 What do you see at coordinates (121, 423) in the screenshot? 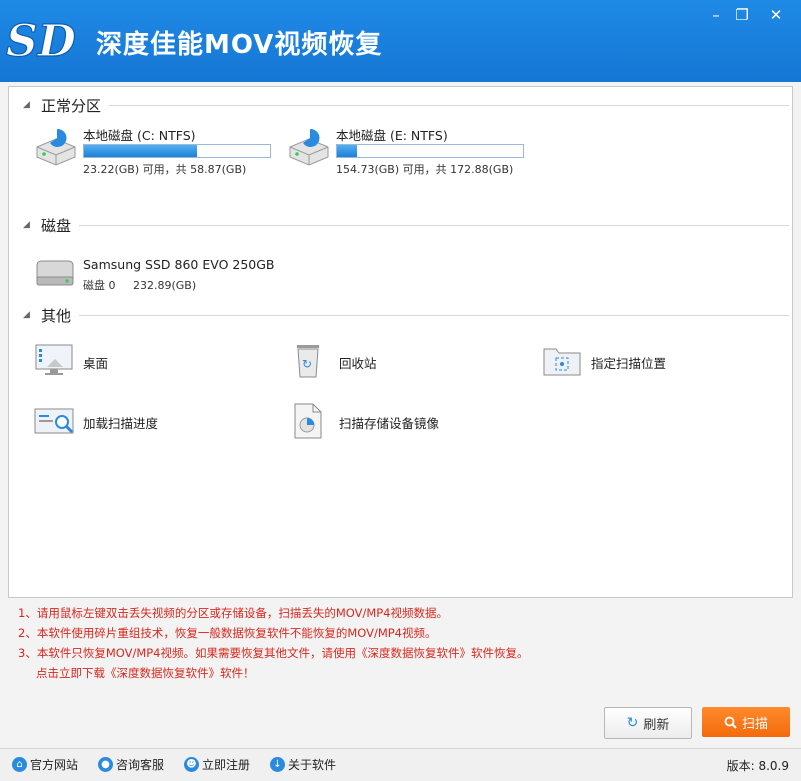
I see `other-label: 加载扫描进度` at bounding box center [121, 423].